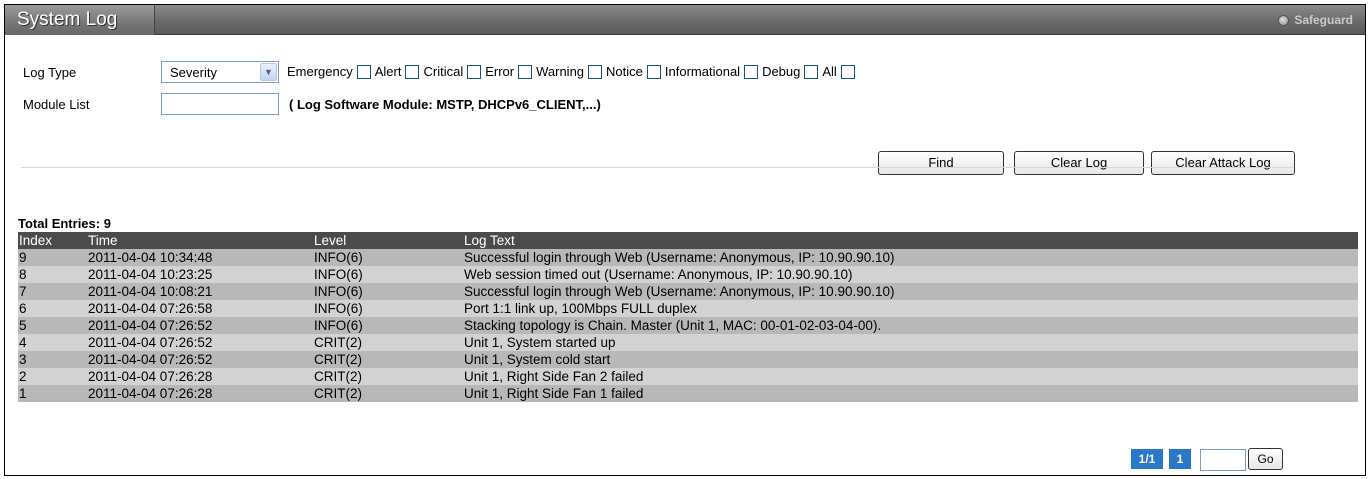  I want to click on warning-checkbox, so click(595, 71).